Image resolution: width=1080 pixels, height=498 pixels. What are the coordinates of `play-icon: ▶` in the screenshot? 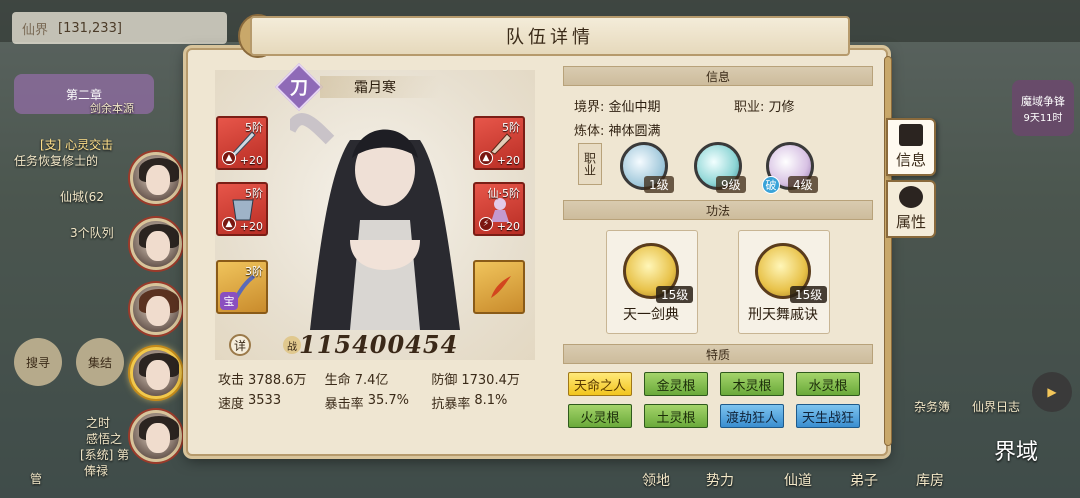 It's located at (1052, 392).